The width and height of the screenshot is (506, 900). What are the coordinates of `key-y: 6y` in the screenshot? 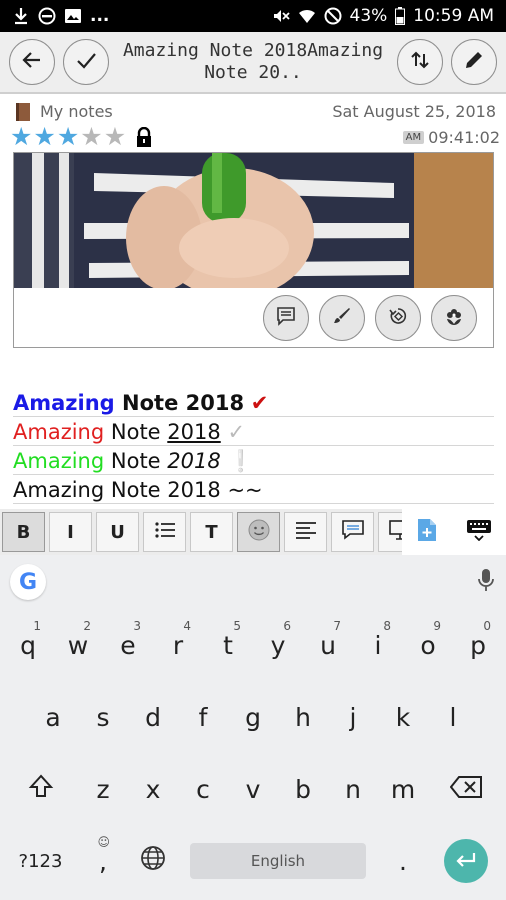 It's located at (278, 645).